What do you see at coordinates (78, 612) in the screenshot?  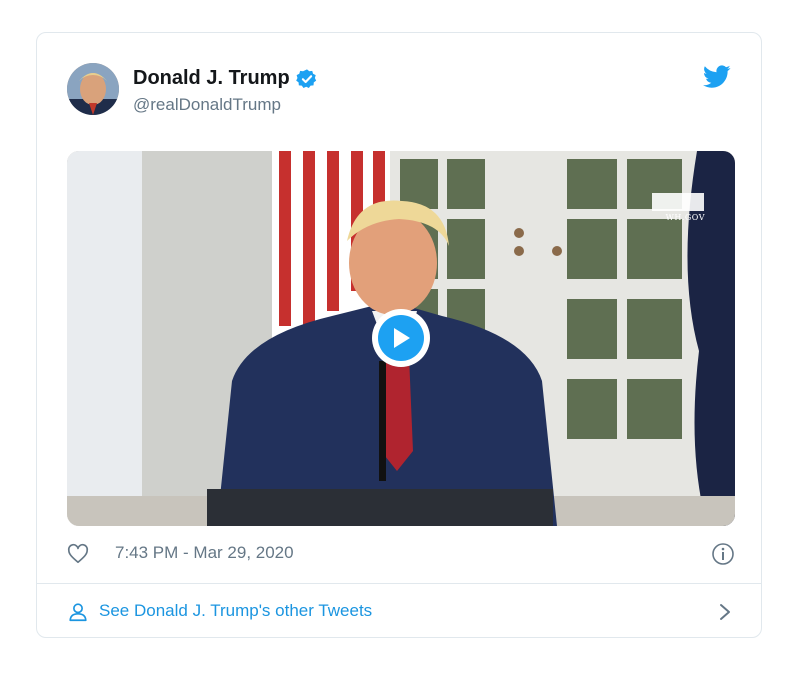 I see `person-icon` at bounding box center [78, 612].